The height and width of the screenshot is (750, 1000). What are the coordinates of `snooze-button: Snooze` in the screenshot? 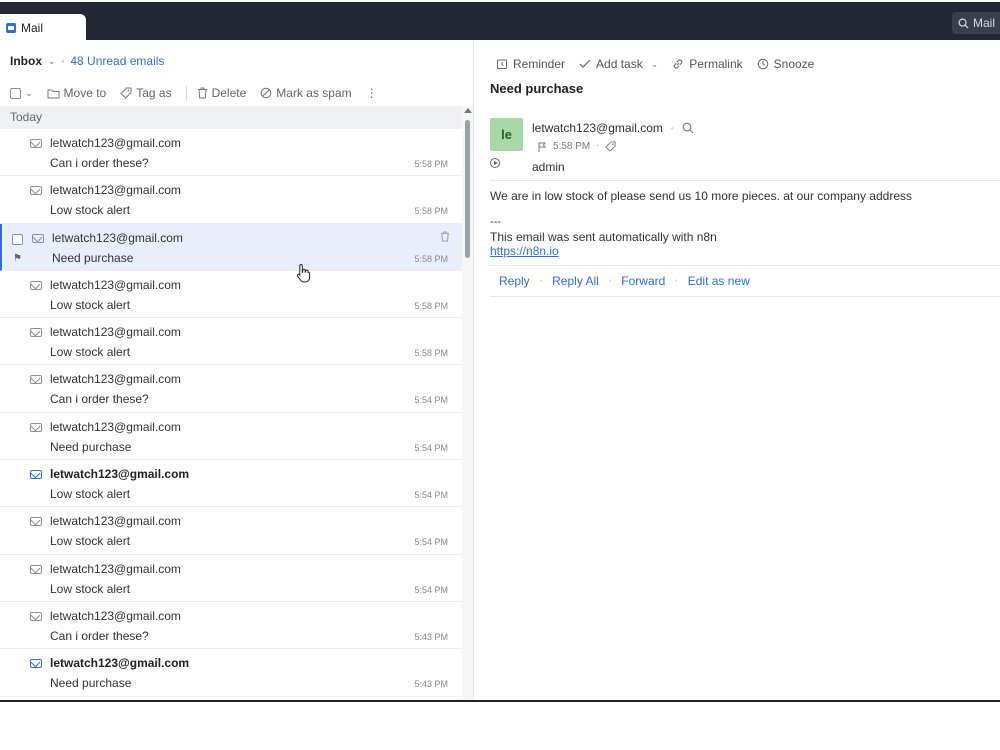 It's located at (786, 64).